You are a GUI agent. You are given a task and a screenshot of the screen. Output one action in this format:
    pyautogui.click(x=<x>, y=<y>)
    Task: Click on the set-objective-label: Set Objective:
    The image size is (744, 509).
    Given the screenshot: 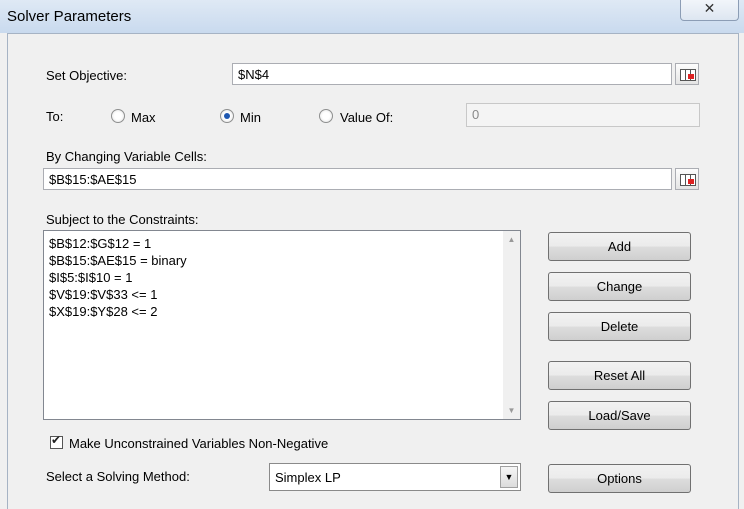 What is the action you would take?
    pyautogui.click(x=86, y=75)
    